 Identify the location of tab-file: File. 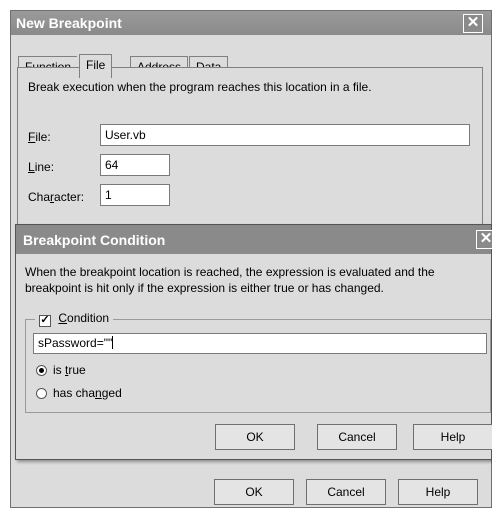
(96, 66).